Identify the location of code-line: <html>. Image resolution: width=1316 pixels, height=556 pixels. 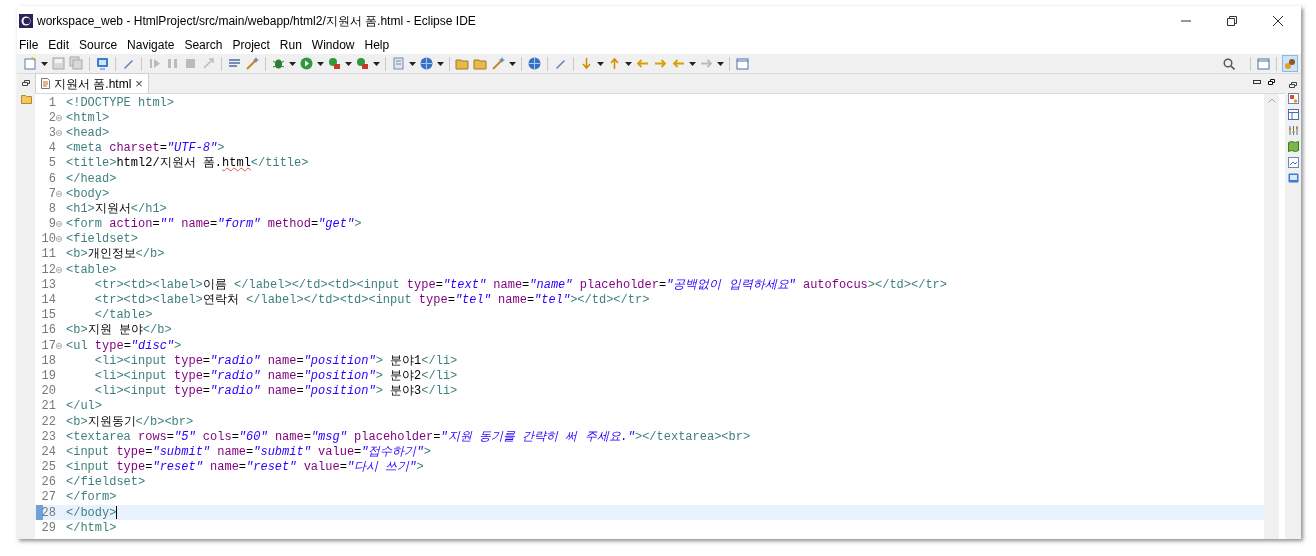
(88, 117).